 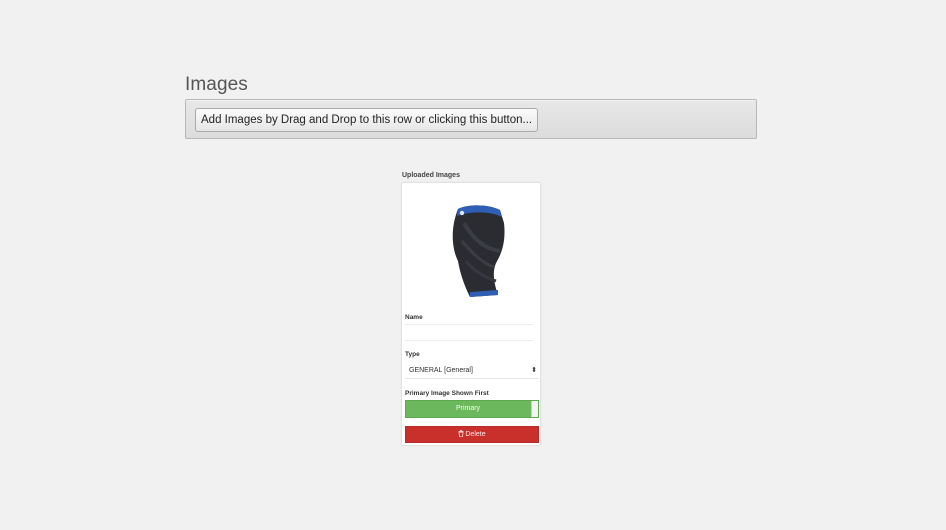 What do you see at coordinates (469, 332) in the screenshot?
I see `name-input` at bounding box center [469, 332].